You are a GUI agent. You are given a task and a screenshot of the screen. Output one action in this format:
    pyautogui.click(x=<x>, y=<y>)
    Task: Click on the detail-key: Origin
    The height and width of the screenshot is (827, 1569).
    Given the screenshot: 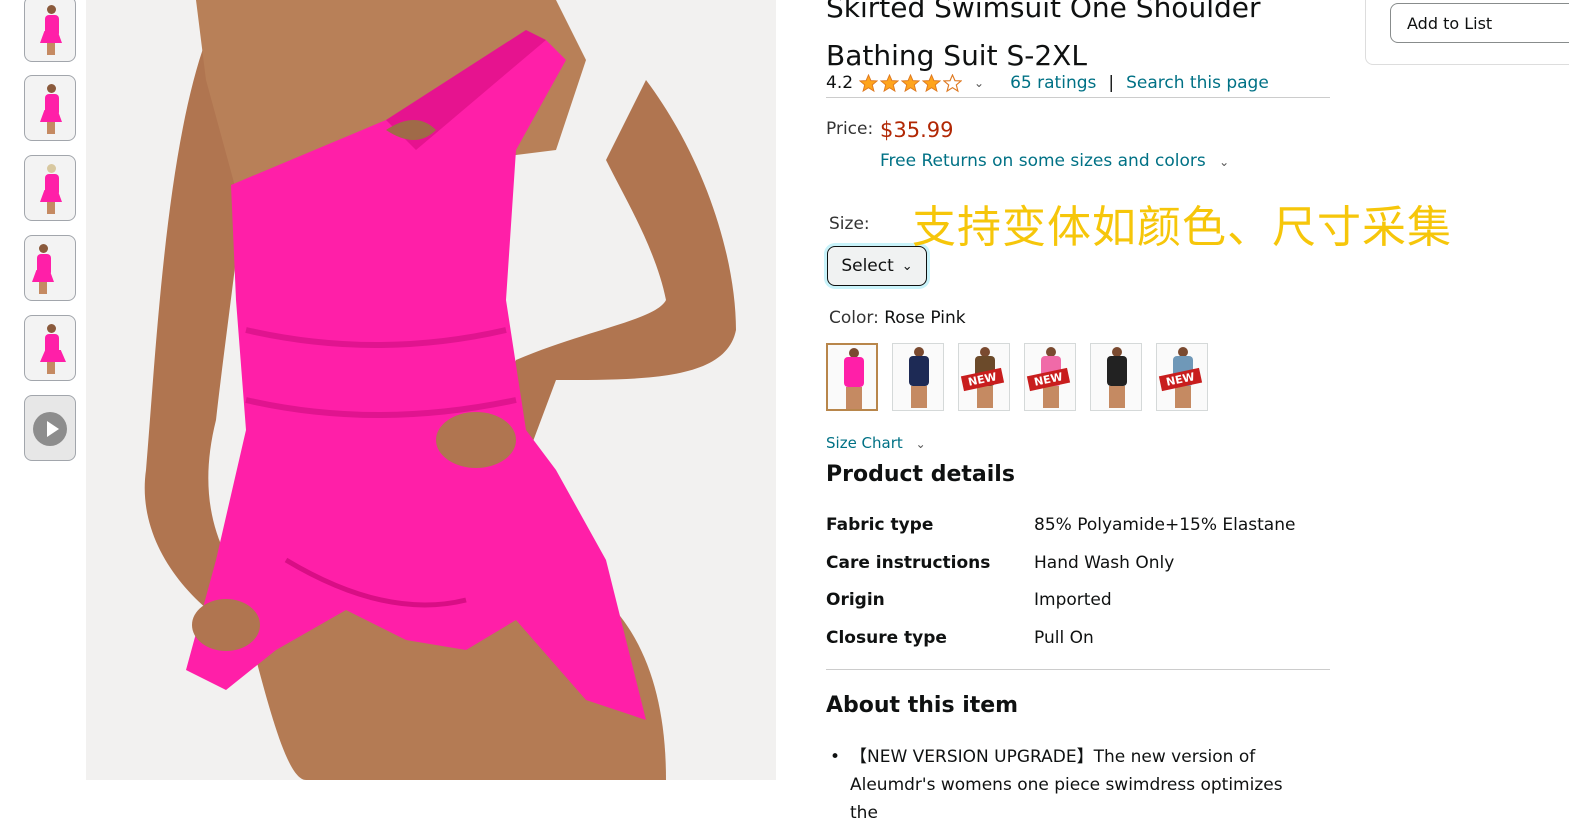 What is the action you would take?
    pyautogui.click(x=855, y=600)
    